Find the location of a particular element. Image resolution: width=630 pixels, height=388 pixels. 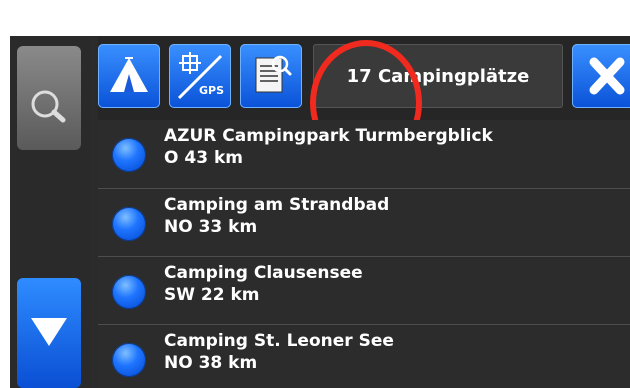

search-button is located at coordinates (49, 98).